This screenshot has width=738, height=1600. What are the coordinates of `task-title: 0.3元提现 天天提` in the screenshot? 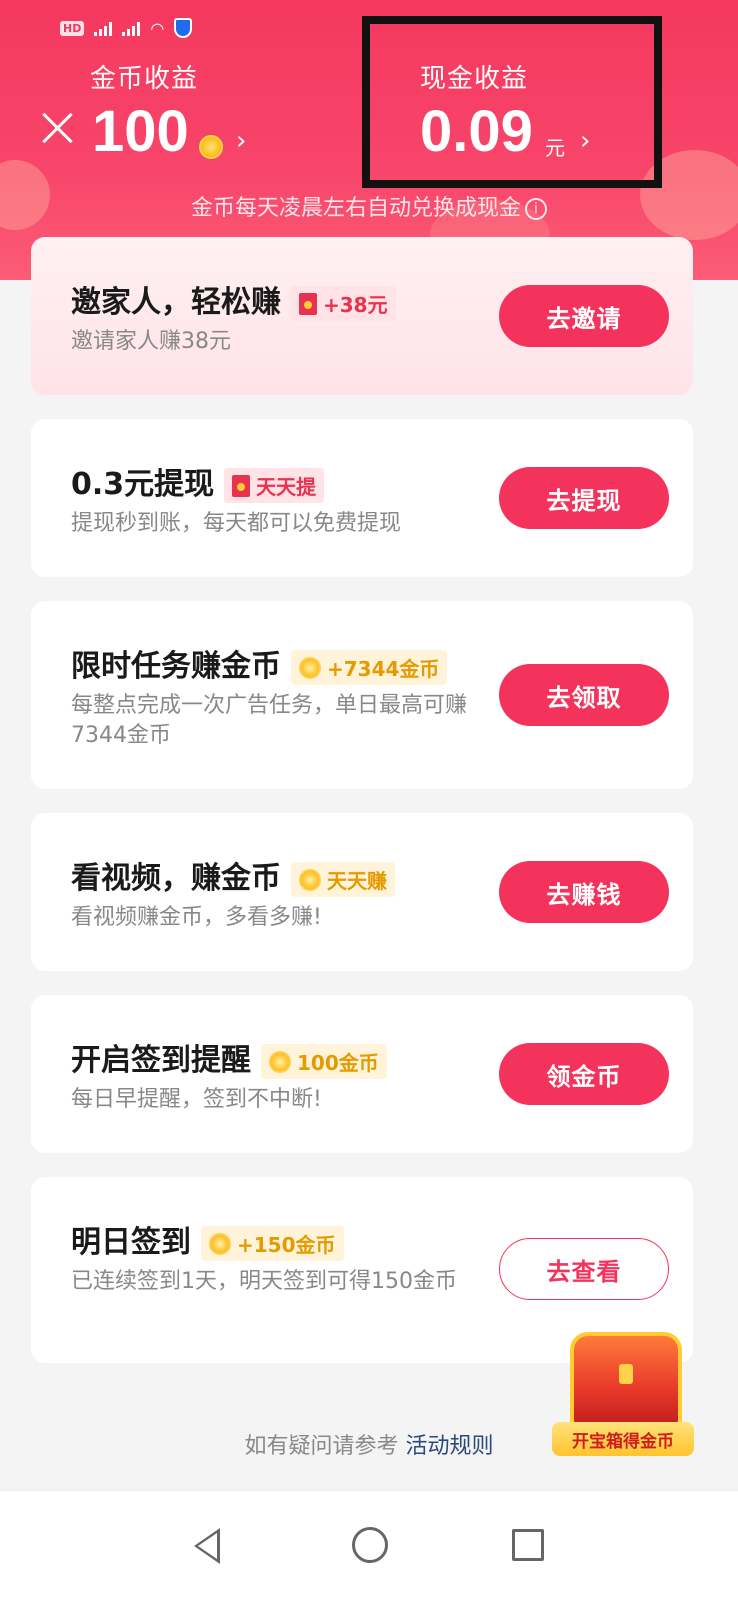 It's located at (198, 481).